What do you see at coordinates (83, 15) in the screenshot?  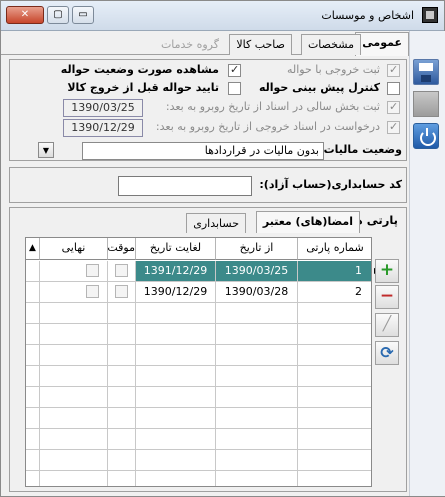 I see `minimize-button: ▭` at bounding box center [83, 15].